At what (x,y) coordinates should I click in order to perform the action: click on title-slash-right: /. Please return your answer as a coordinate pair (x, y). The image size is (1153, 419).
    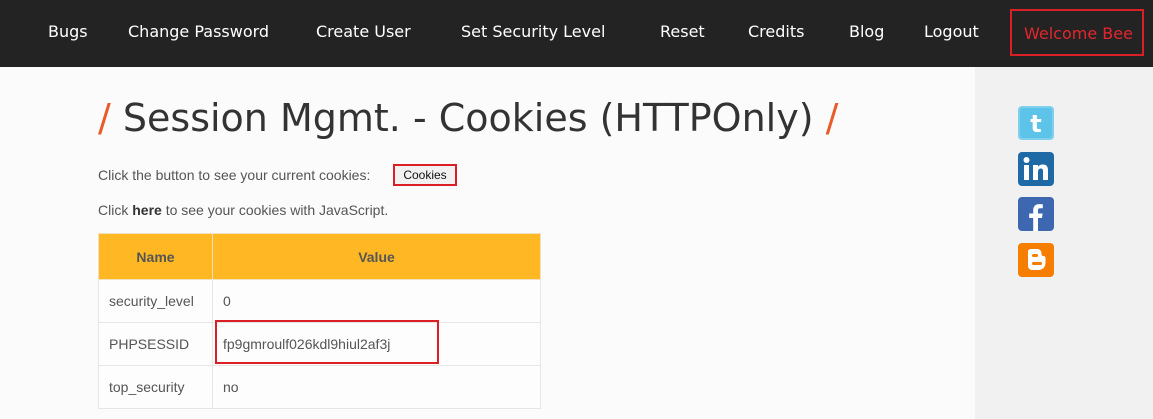
    Looking at the image, I should click on (832, 118).